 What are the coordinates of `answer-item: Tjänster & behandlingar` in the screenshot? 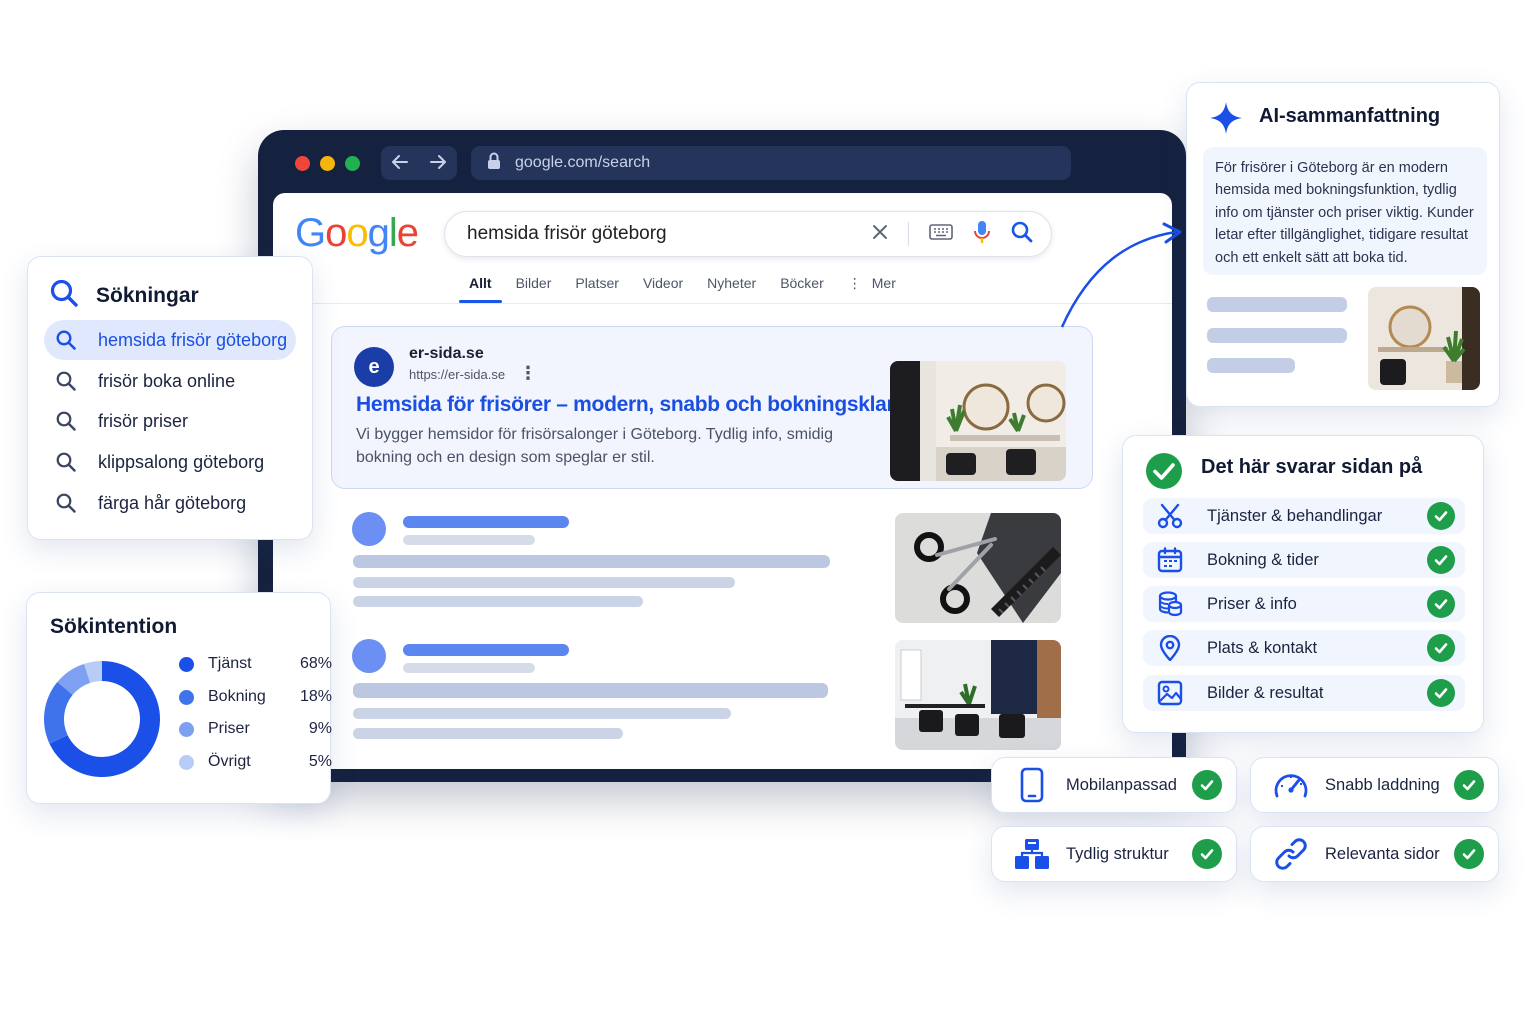 It's located at (1304, 516).